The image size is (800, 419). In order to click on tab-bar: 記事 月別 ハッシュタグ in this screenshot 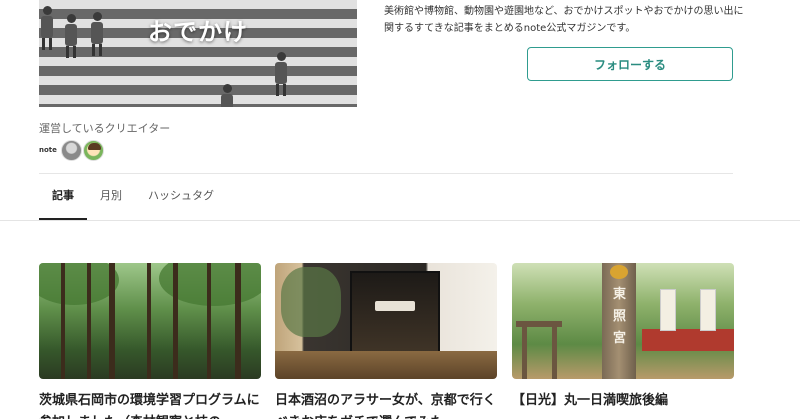, I will do `click(133, 197)`.